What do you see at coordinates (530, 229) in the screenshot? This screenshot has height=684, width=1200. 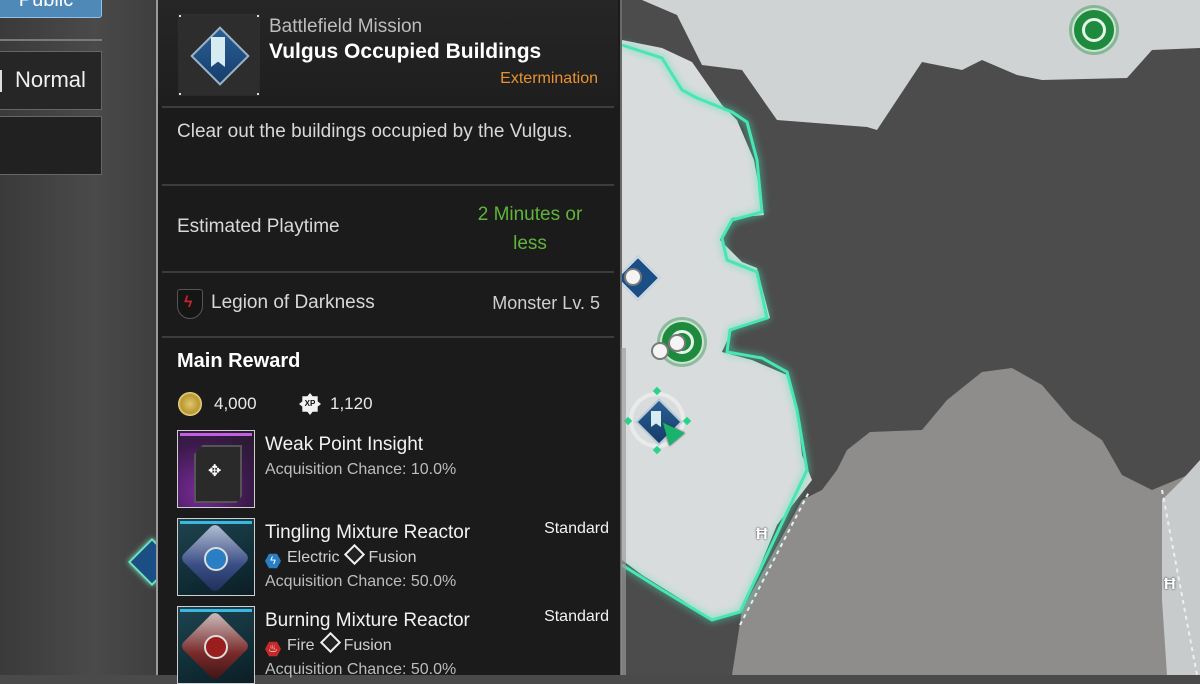 I see `playtime-value: 2 Minutes or less` at bounding box center [530, 229].